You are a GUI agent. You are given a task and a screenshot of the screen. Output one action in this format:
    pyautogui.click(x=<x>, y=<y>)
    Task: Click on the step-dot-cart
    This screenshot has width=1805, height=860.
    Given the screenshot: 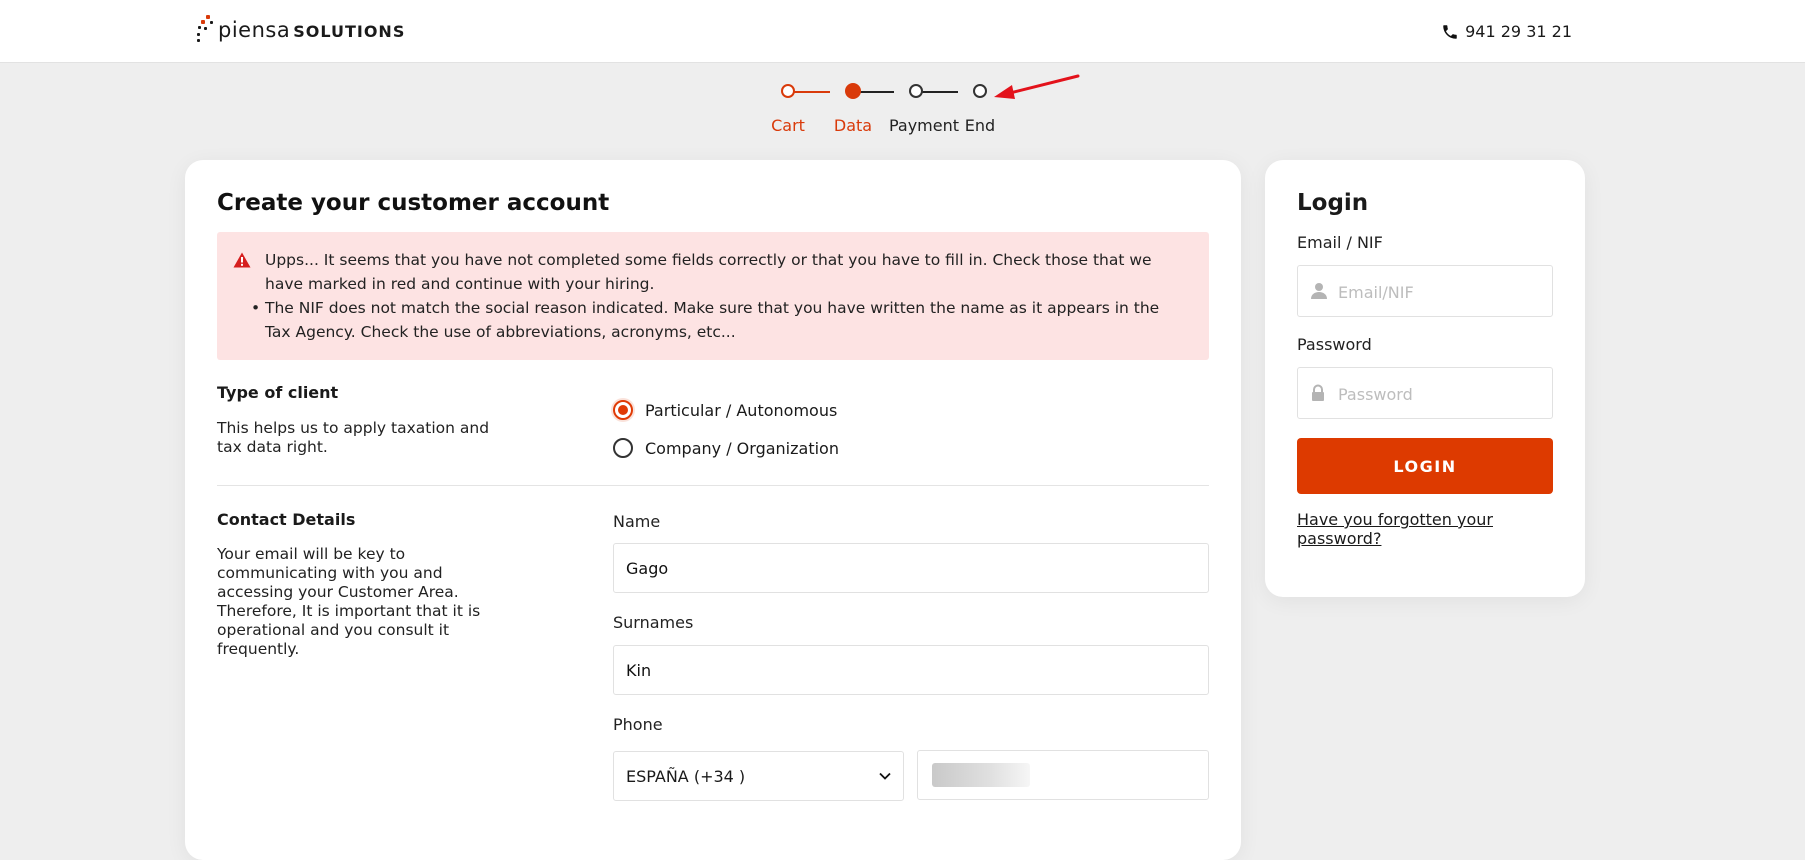 What is the action you would take?
    pyautogui.click(x=788, y=91)
    